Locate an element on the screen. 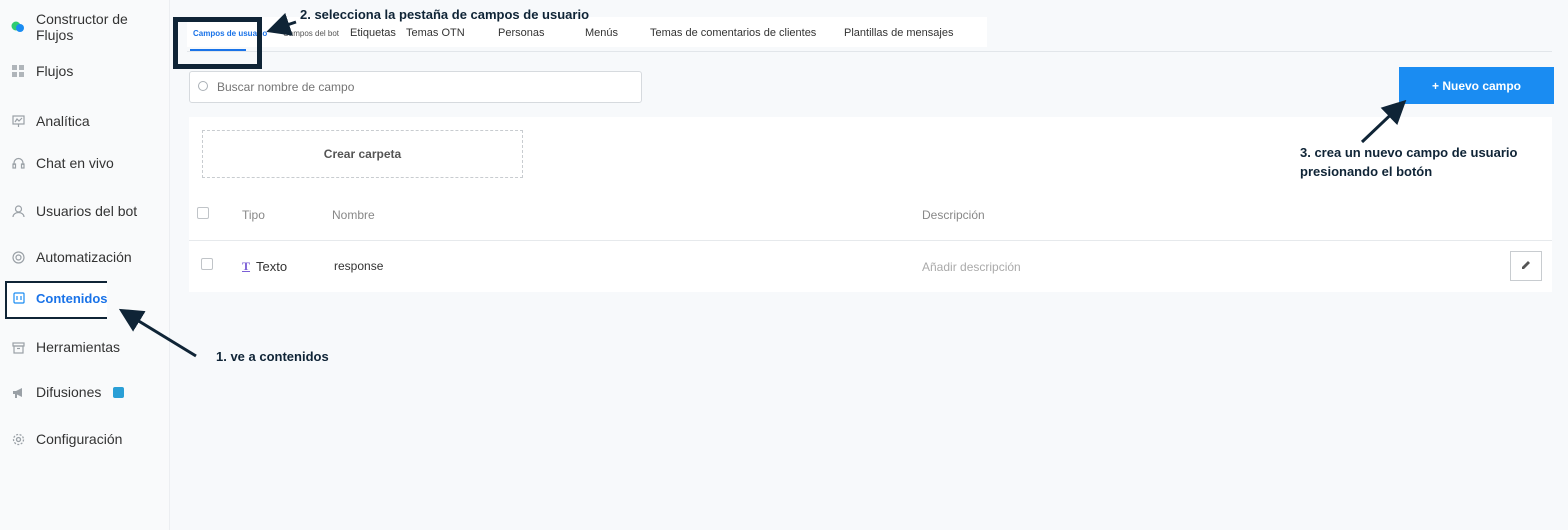 Image resolution: width=1568 pixels, height=530 pixels. arrow-step2 is located at coordinates (281, 24).